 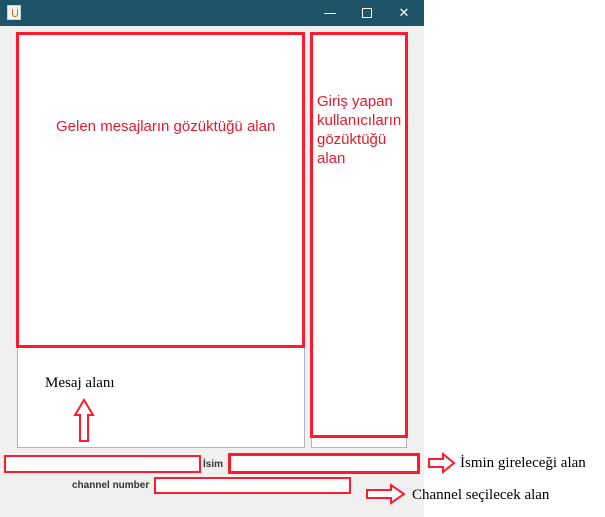 What do you see at coordinates (84, 420) in the screenshot?
I see `up-arrow-icon` at bounding box center [84, 420].